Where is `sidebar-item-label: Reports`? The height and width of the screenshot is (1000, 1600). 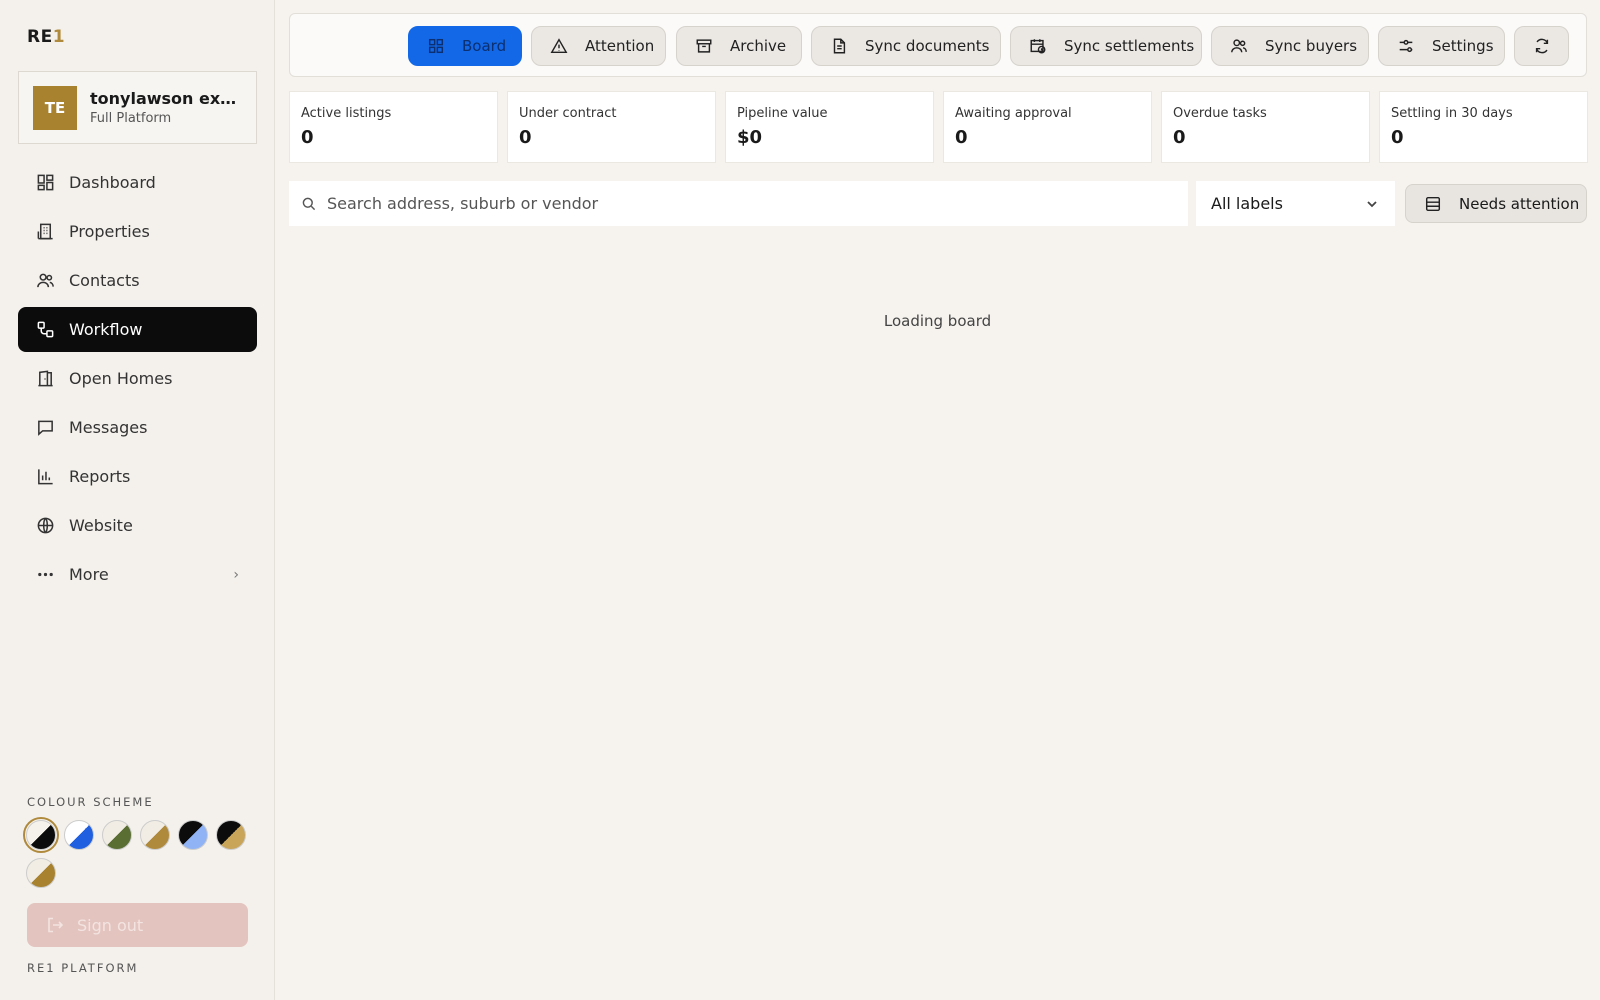 sidebar-item-label: Reports is located at coordinates (100, 476).